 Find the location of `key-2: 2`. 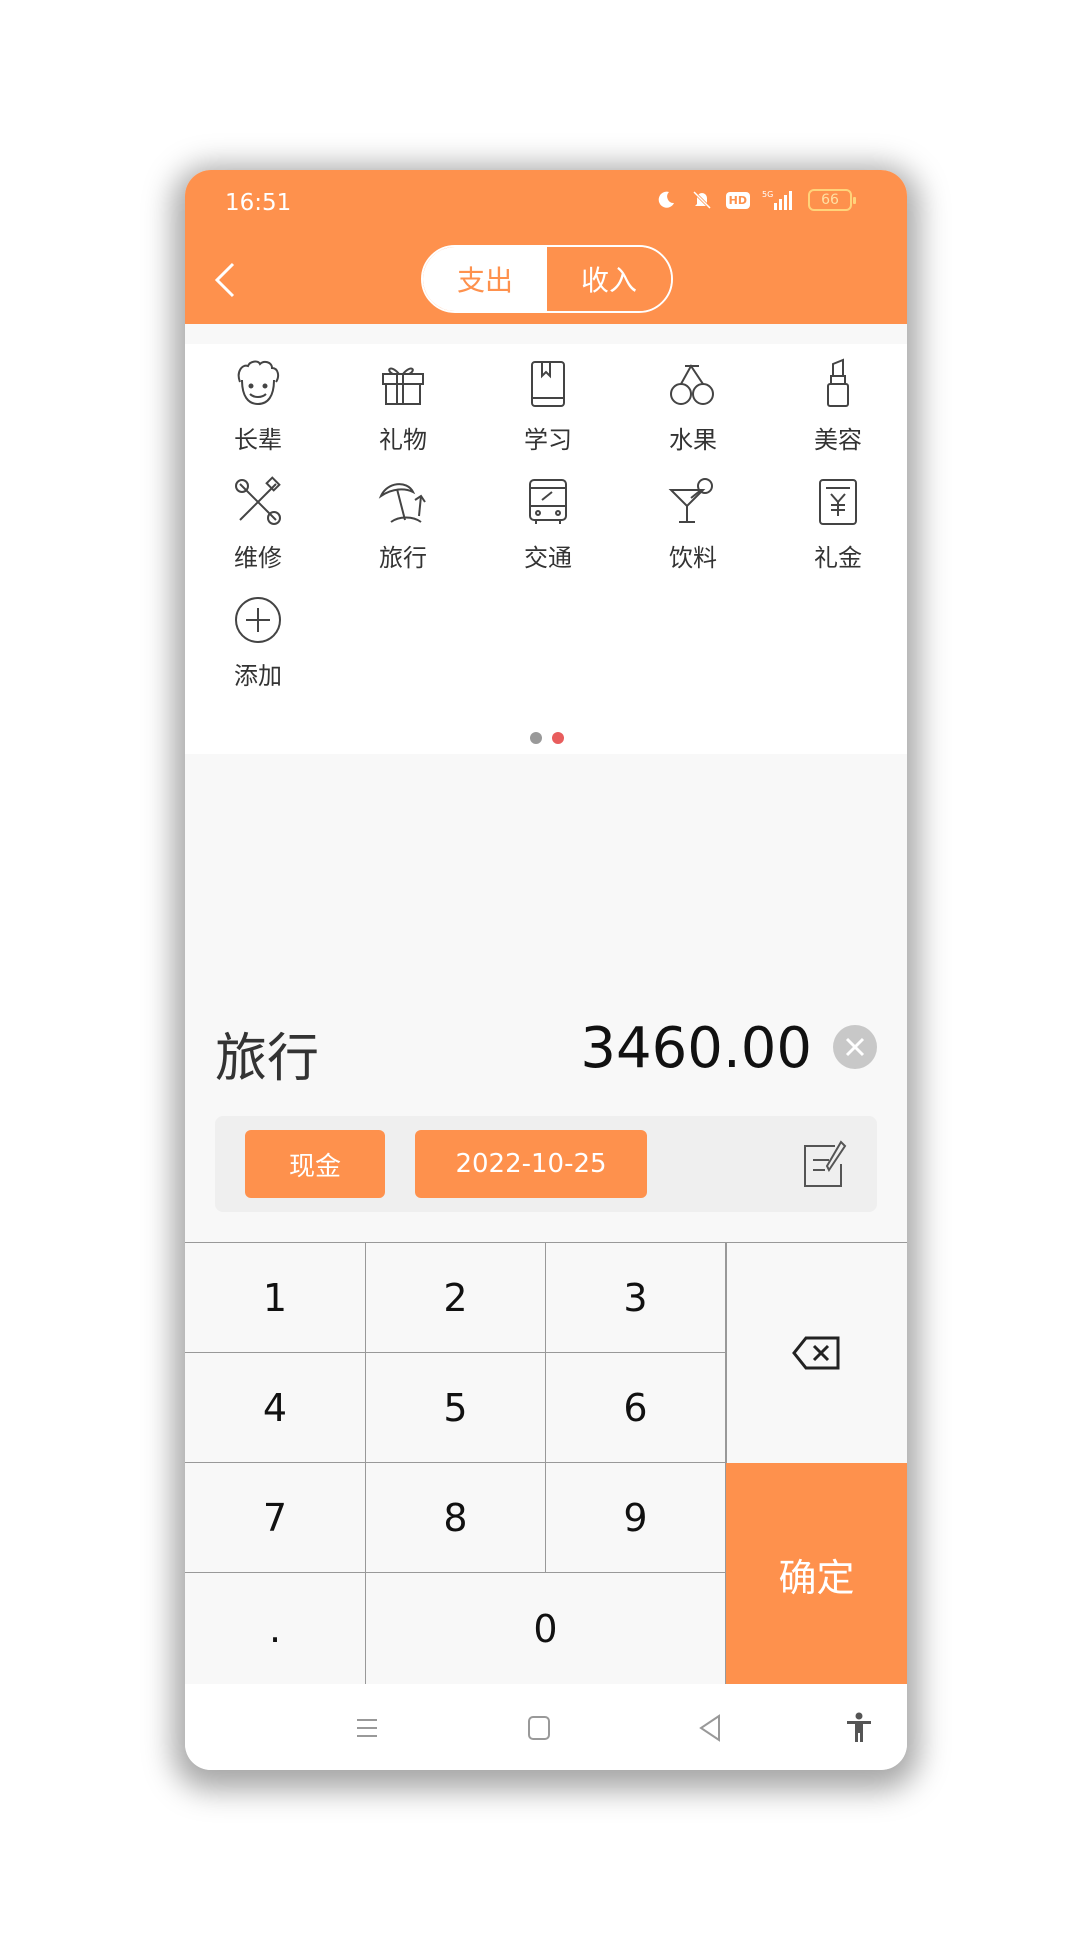

key-2: 2 is located at coordinates (456, 1298).